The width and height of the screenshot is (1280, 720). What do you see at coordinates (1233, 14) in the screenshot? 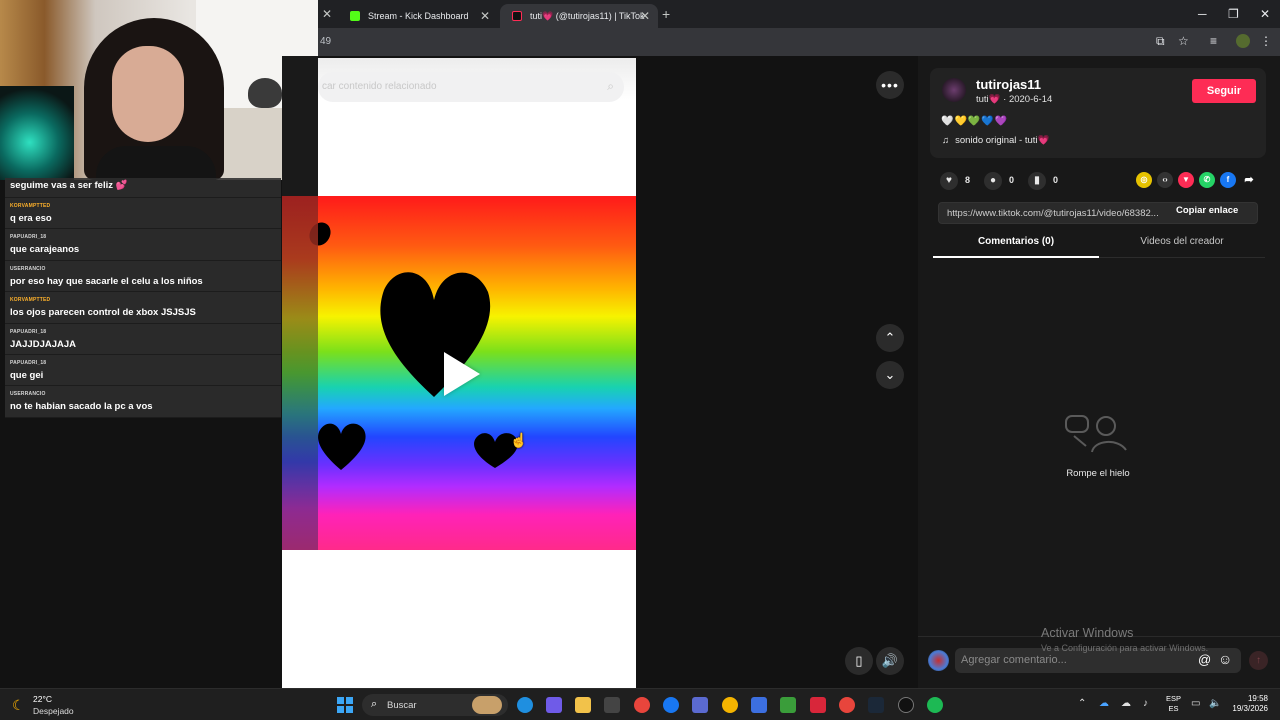
I see `restore-button: ❐` at bounding box center [1233, 14].